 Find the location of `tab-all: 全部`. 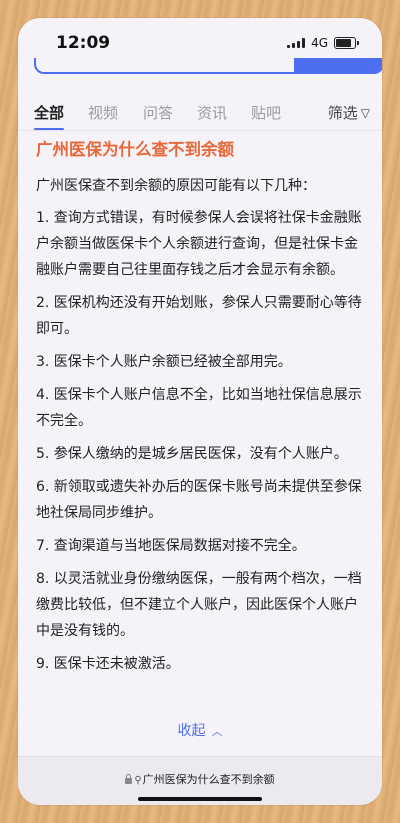

tab-all: 全部 is located at coordinates (49, 112).